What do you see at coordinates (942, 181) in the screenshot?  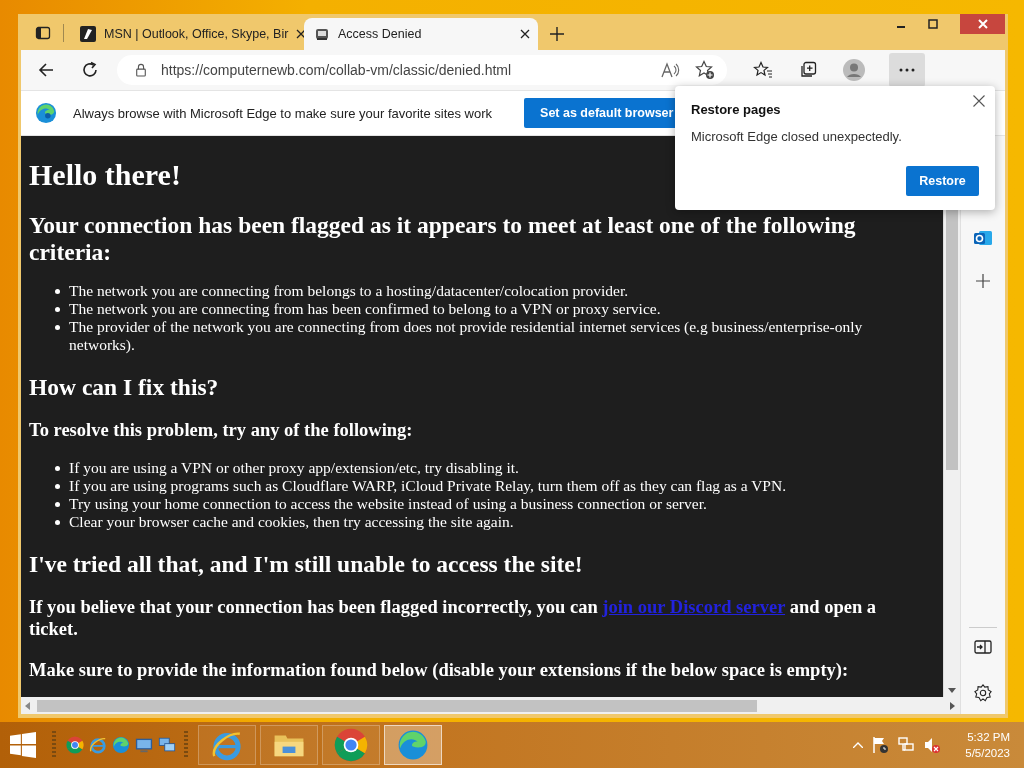 I see `restore-button: Restore` at bounding box center [942, 181].